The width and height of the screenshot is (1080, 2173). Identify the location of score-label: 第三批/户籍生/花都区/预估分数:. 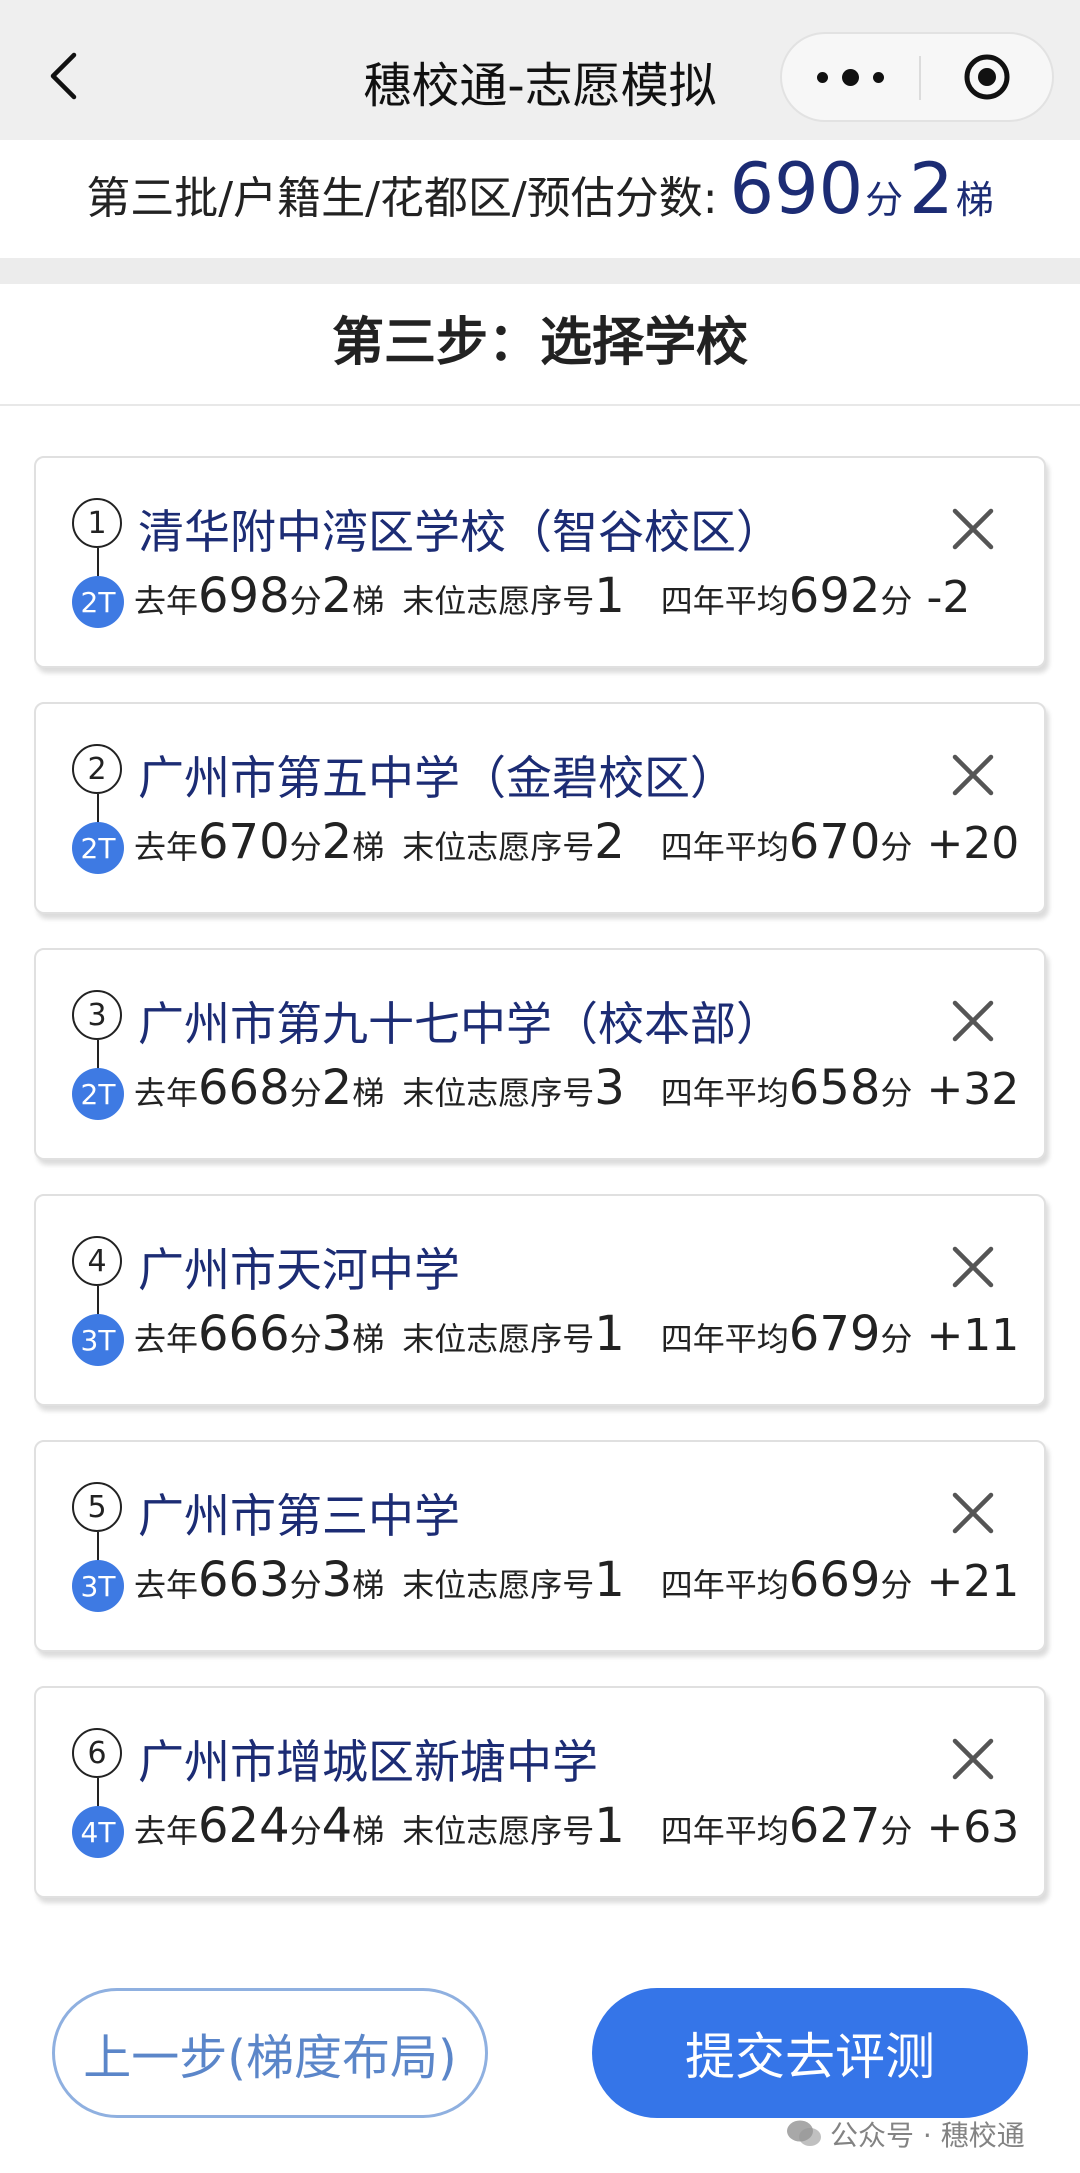
(402, 198).